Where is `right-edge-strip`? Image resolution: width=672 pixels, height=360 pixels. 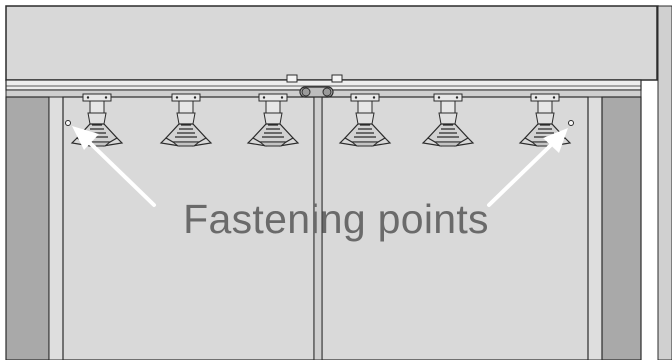 right-edge-strip is located at coordinates (664, 182).